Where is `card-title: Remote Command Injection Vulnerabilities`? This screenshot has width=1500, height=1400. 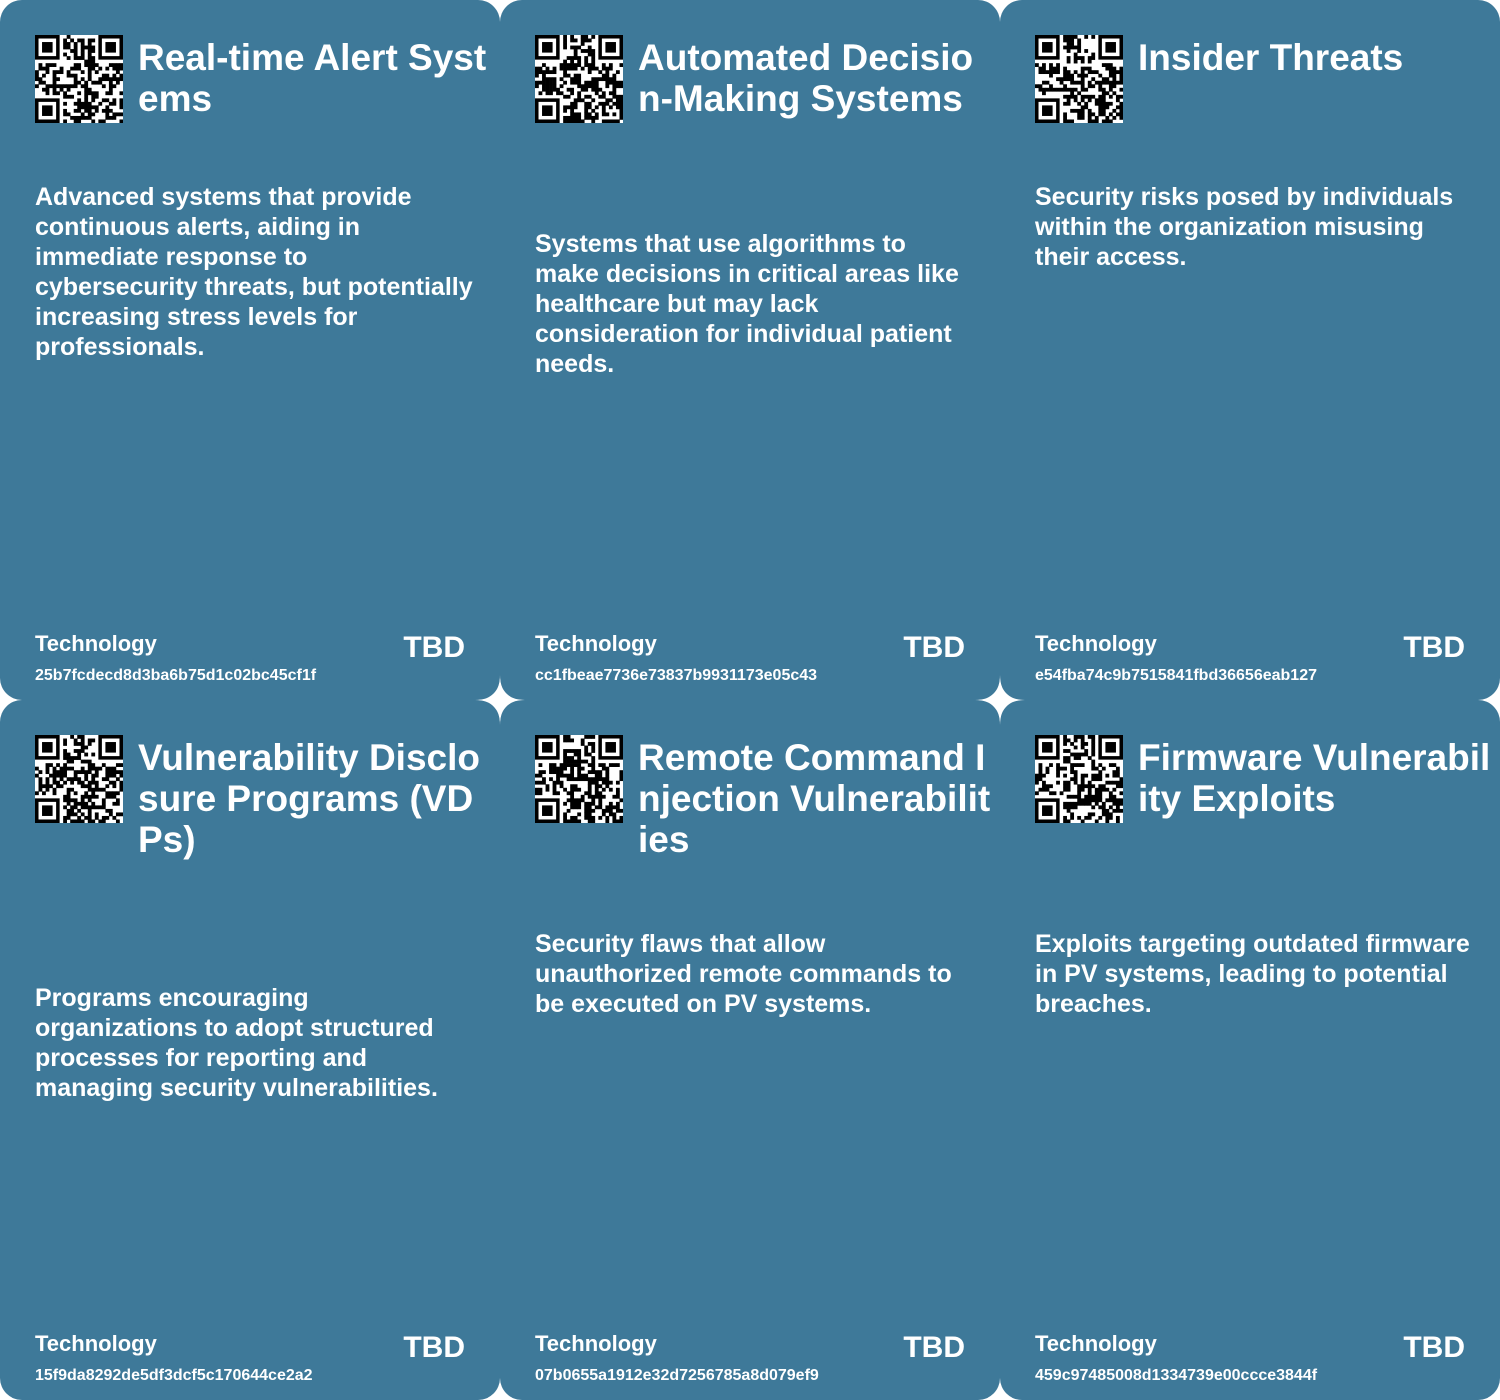
card-title: Remote Command Injection Vulnerabilities is located at coordinates (814, 798).